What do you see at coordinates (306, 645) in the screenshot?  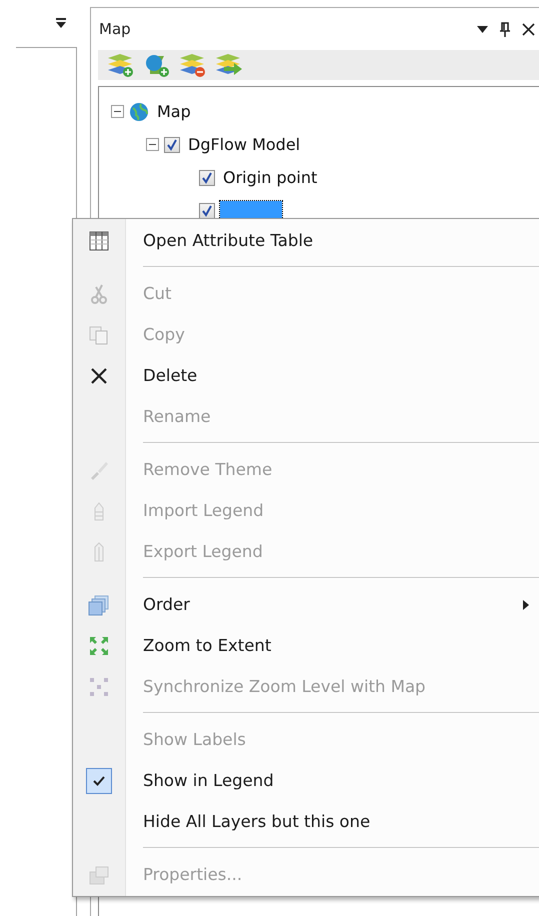 I see `menu-item: Zoom to Extent` at bounding box center [306, 645].